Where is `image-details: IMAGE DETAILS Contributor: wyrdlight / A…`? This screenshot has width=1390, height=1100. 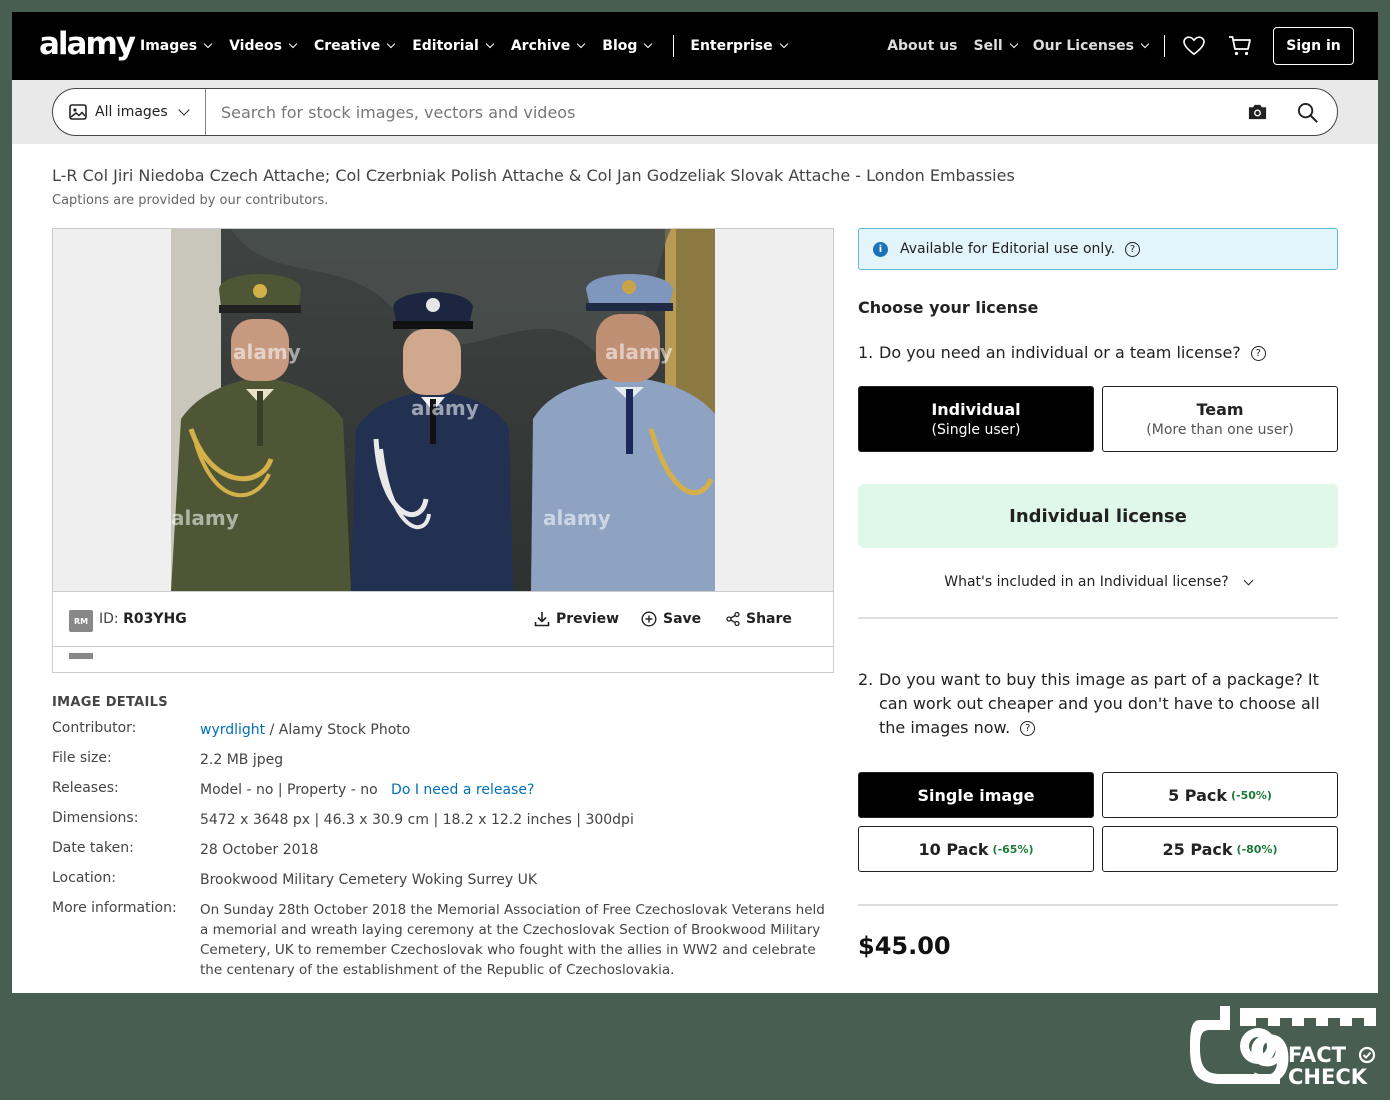
image-details: IMAGE DETAILS Contributor: wyrdlight / A… is located at coordinates (442, 837).